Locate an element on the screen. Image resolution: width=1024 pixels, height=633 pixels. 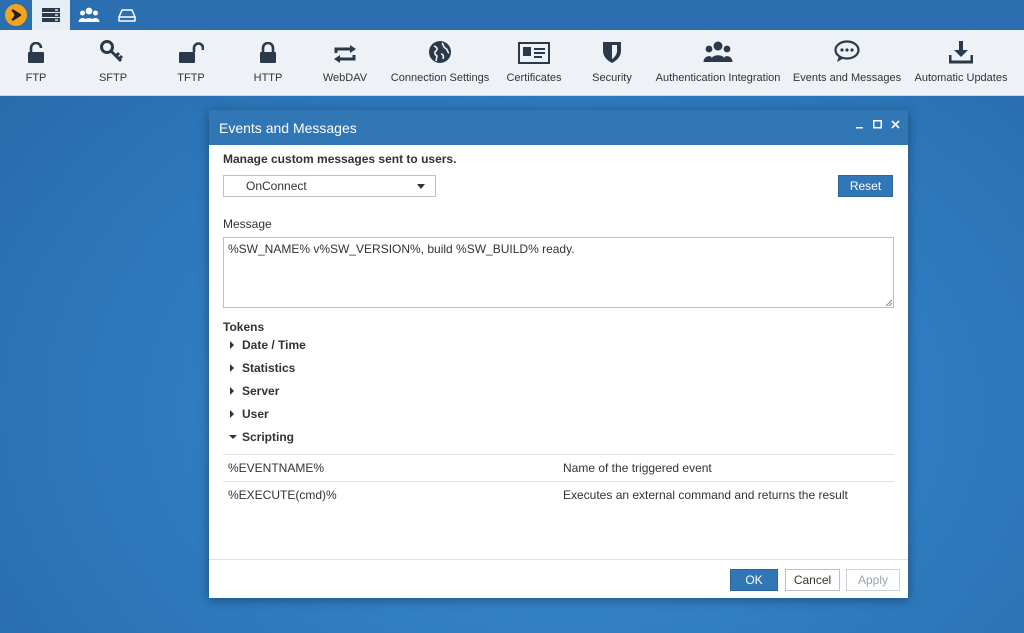
toolbar-item-webdav: WebDAV is located at coordinates (345, 63).